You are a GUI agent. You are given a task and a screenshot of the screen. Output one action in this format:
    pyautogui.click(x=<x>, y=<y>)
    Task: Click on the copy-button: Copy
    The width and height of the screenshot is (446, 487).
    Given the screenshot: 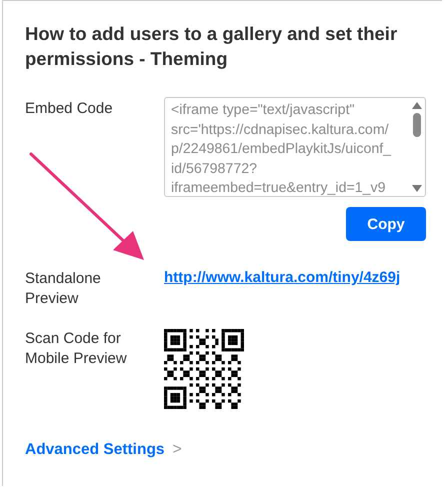 What is the action you would take?
    pyautogui.click(x=386, y=224)
    